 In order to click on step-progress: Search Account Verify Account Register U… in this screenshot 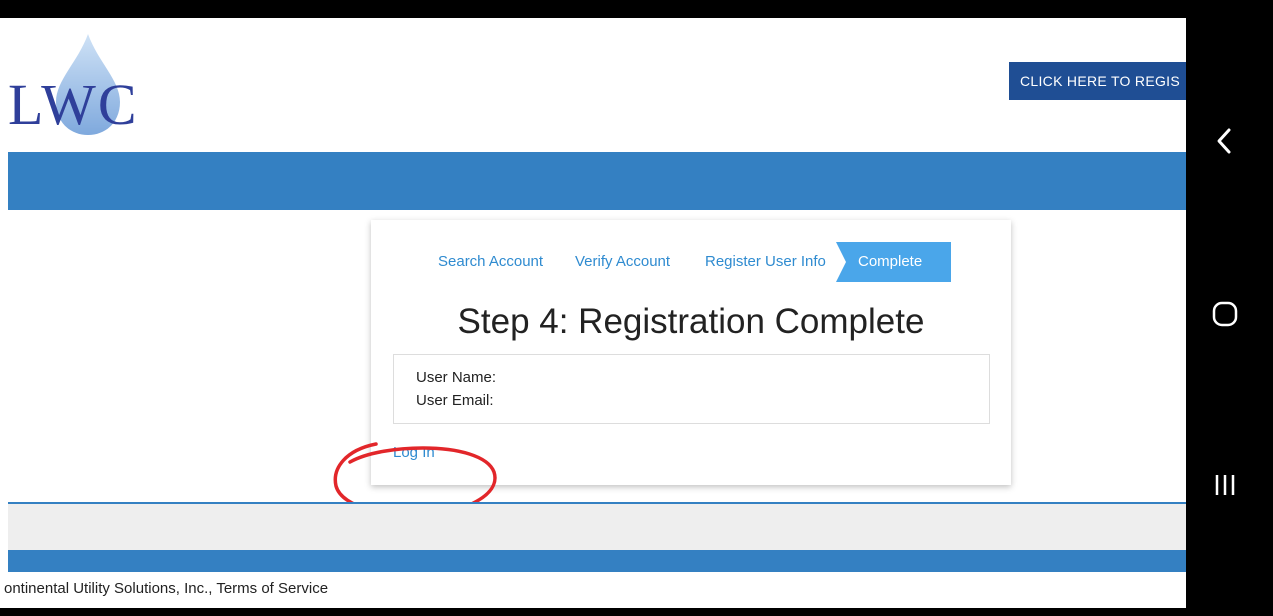, I will do `click(691, 262)`.